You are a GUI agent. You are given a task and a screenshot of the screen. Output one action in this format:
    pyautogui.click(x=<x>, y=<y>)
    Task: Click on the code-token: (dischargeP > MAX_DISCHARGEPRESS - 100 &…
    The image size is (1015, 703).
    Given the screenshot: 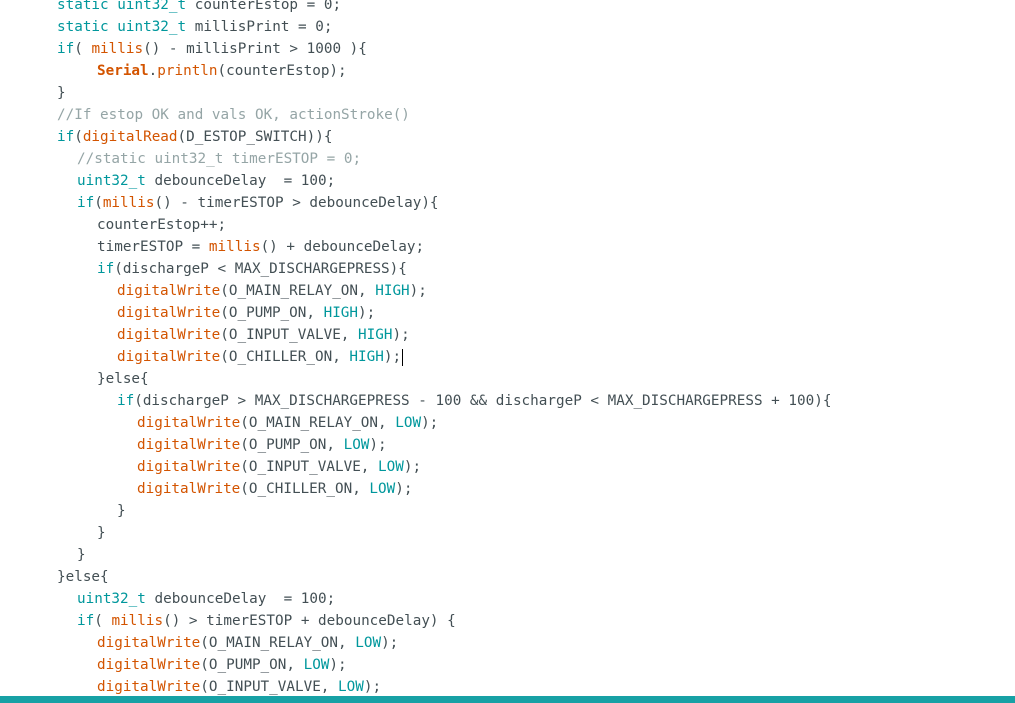 What is the action you would take?
    pyautogui.click(x=483, y=401)
    